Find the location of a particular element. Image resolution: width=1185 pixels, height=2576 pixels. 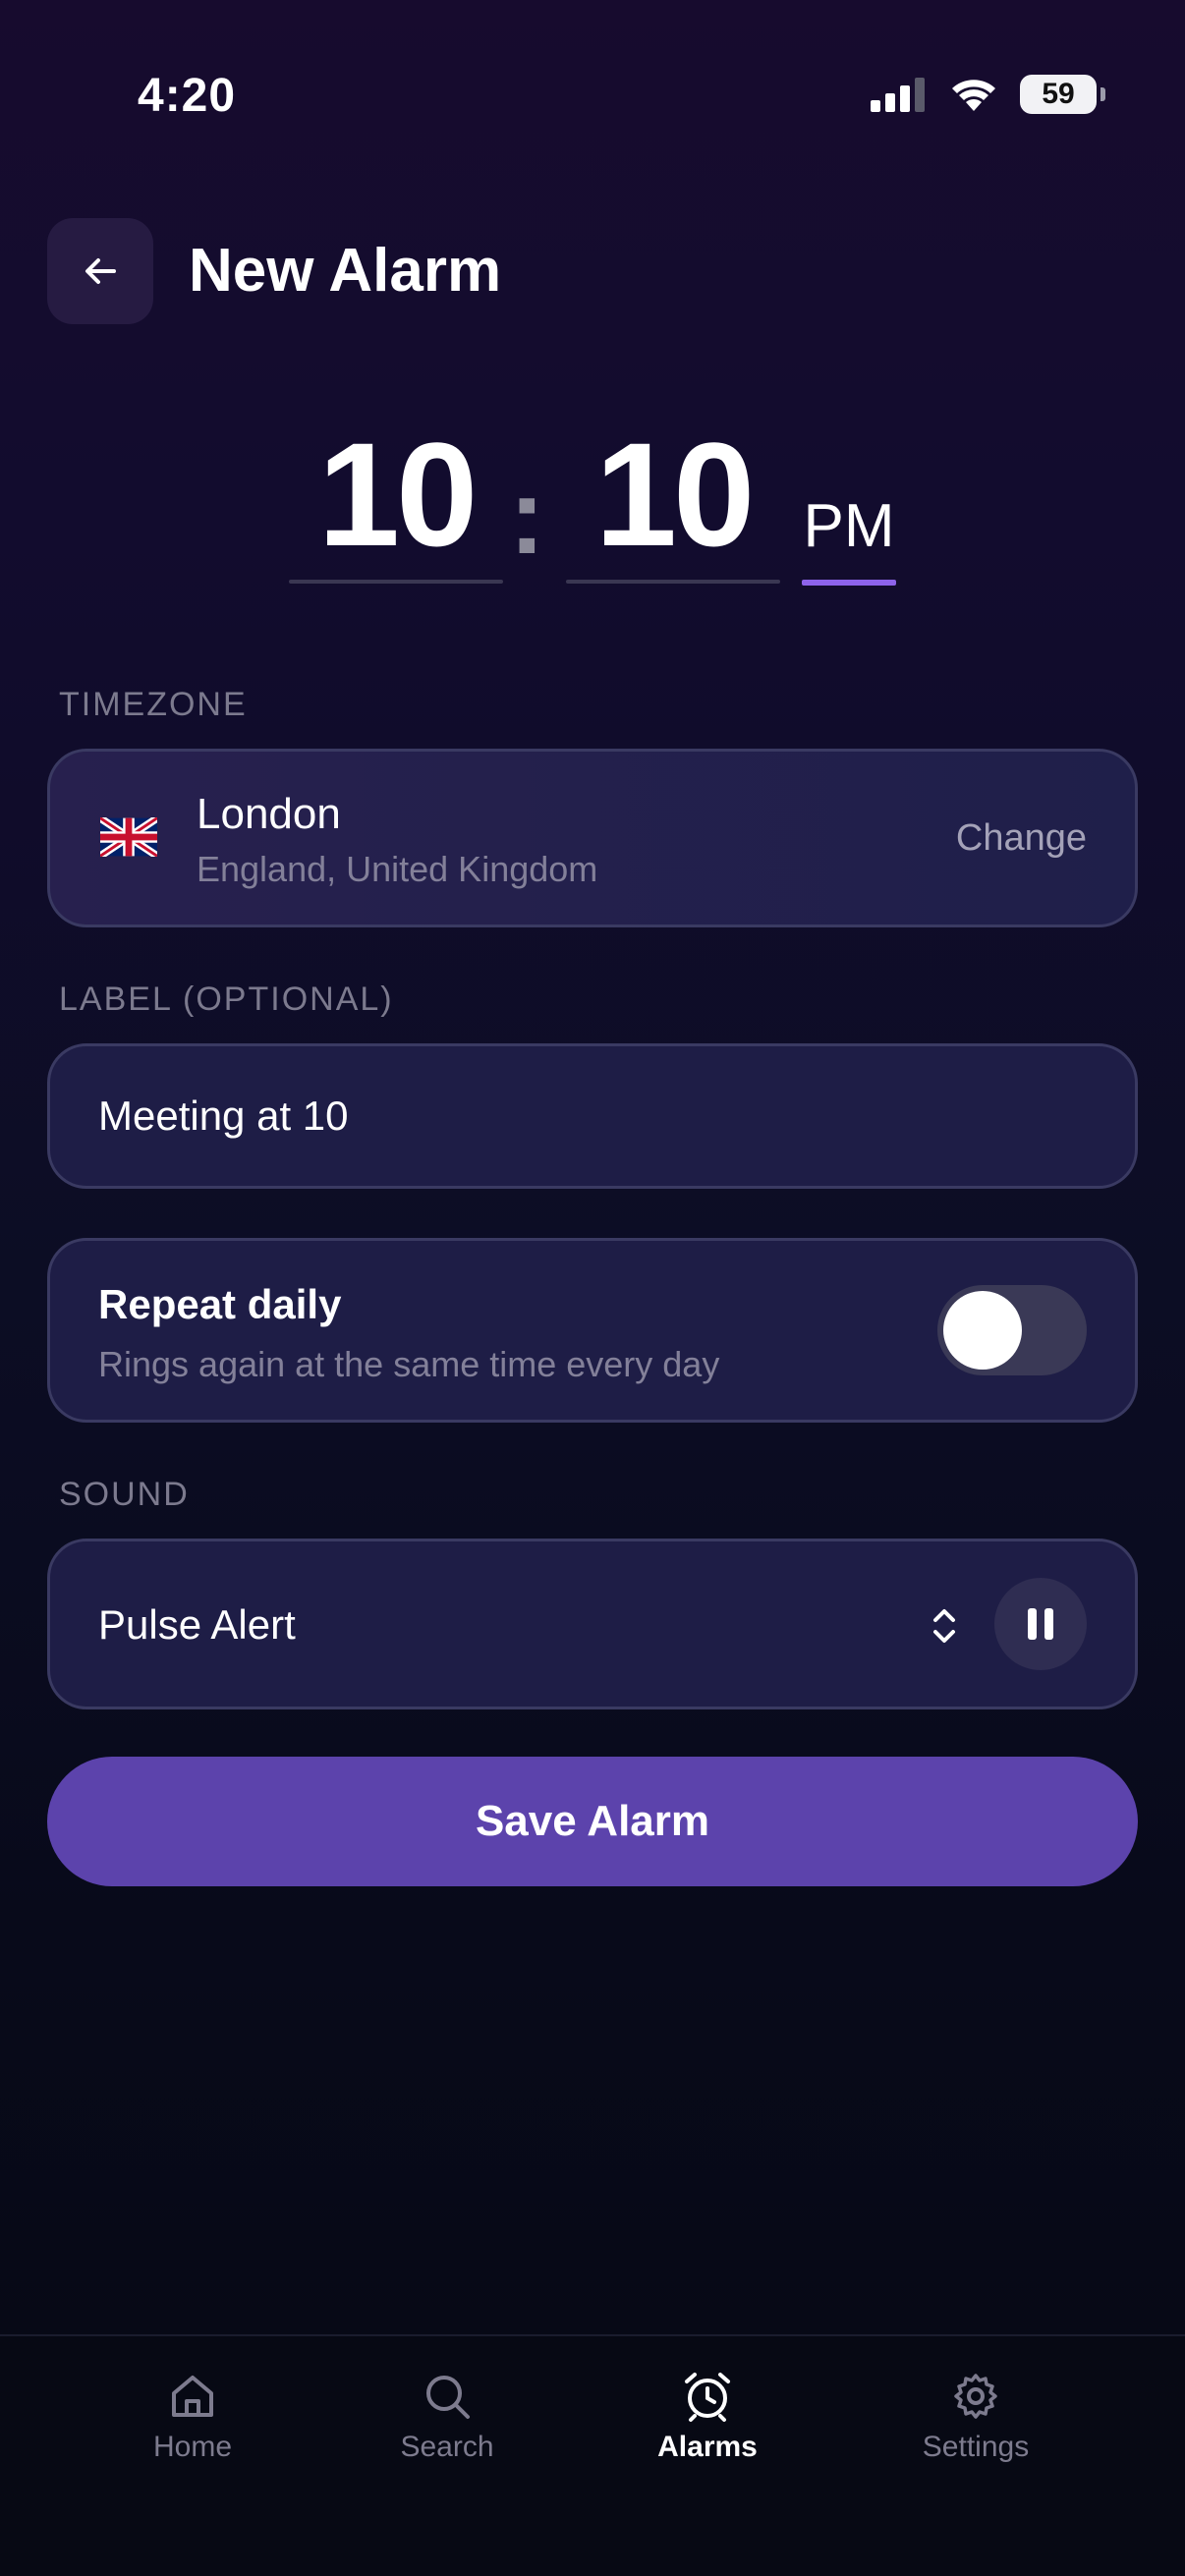

tab-search: Search is located at coordinates (447, 2417).